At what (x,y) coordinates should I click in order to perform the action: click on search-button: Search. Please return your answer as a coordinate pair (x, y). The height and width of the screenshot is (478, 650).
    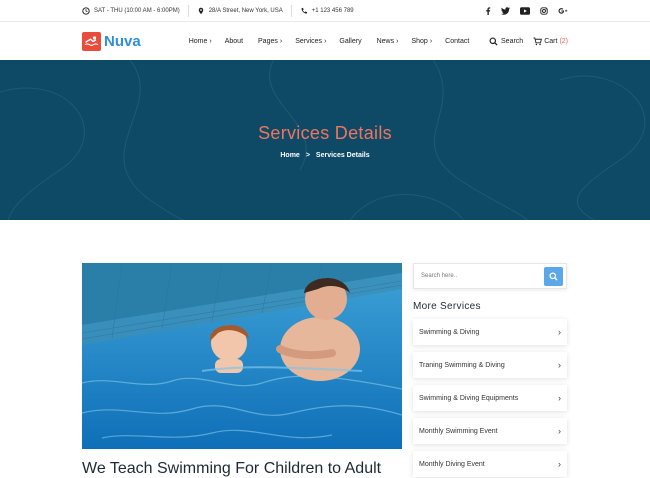
    Looking at the image, I should click on (506, 41).